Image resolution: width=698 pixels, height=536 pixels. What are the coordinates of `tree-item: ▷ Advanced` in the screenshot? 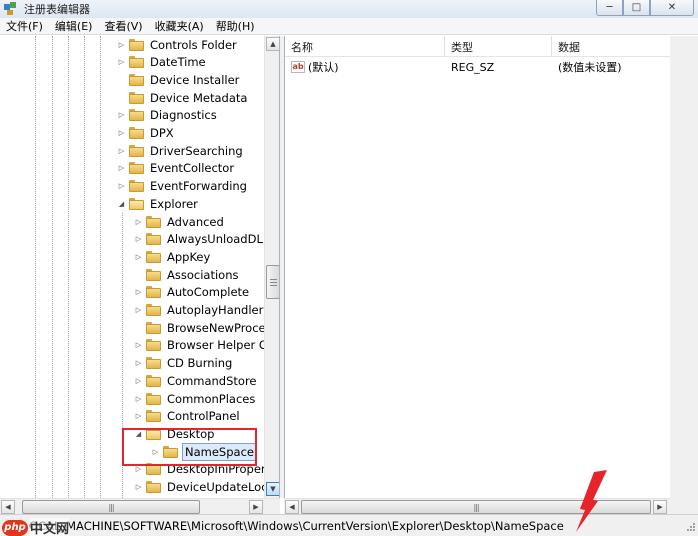 It's located at (180, 221).